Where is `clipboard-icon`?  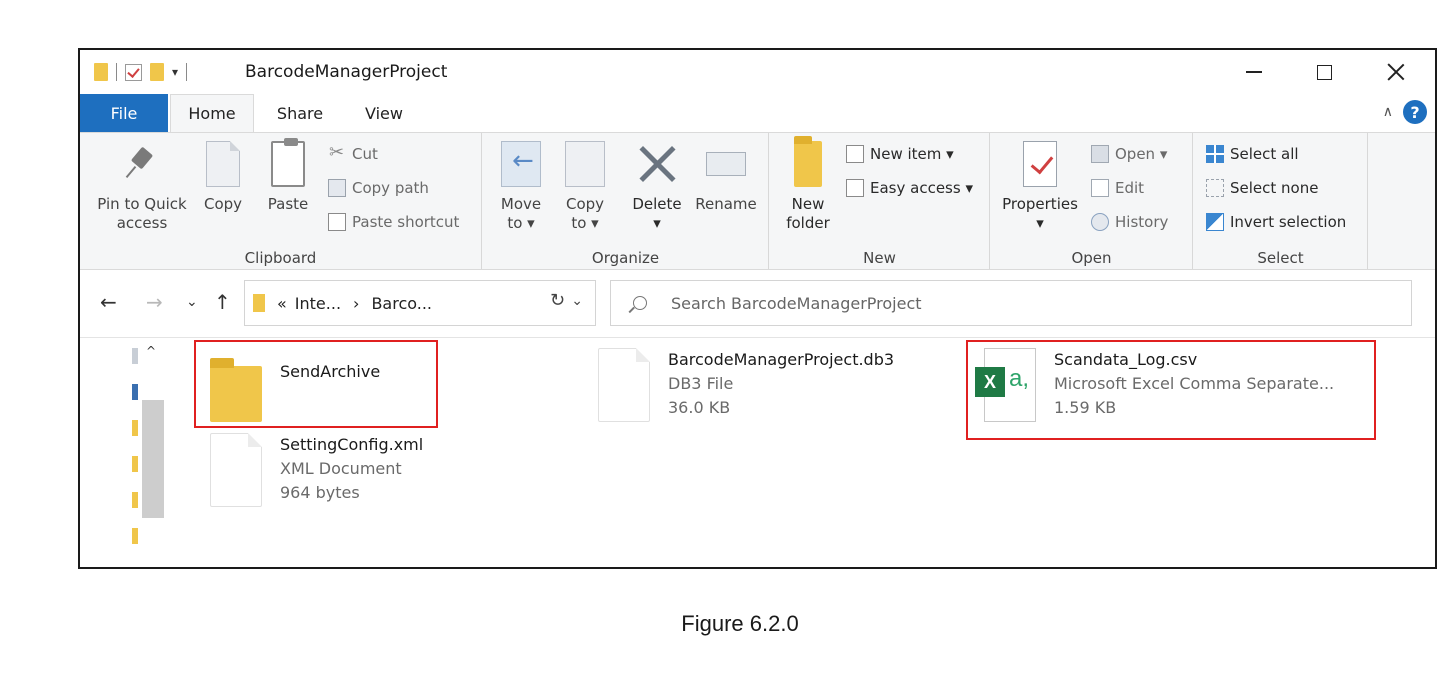
clipboard-icon is located at coordinates (288, 162).